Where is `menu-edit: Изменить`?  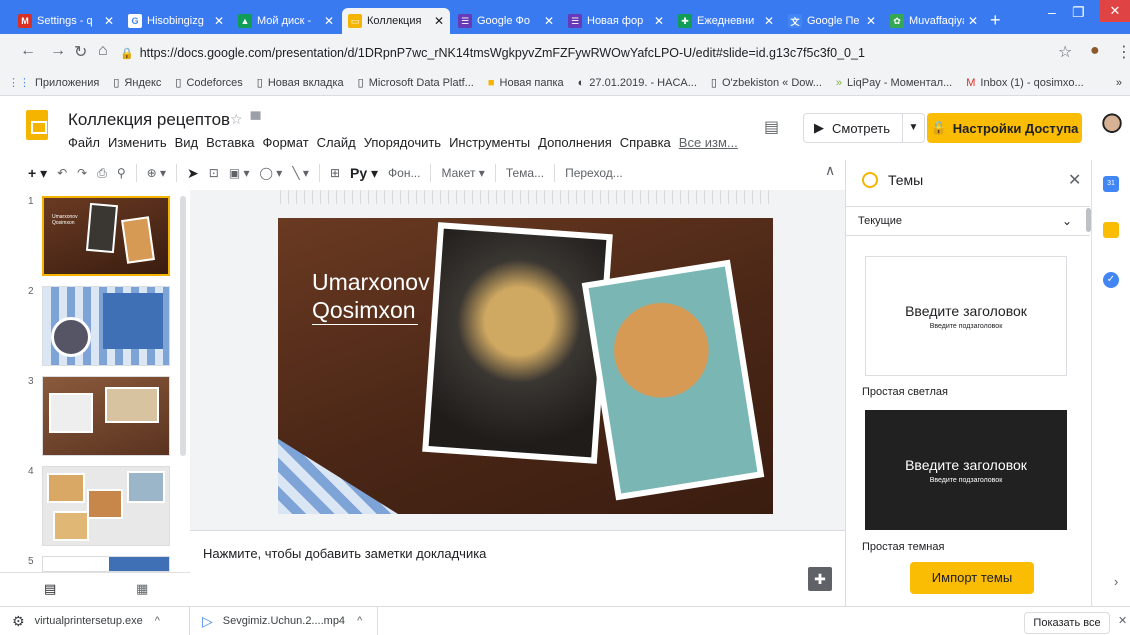 menu-edit: Изменить is located at coordinates (137, 142).